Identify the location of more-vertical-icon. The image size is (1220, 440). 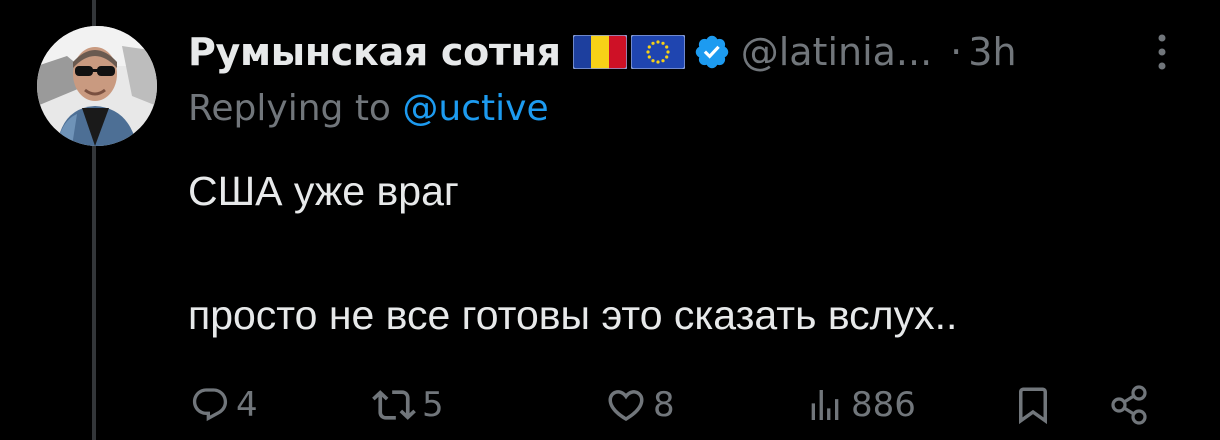
(1162, 52).